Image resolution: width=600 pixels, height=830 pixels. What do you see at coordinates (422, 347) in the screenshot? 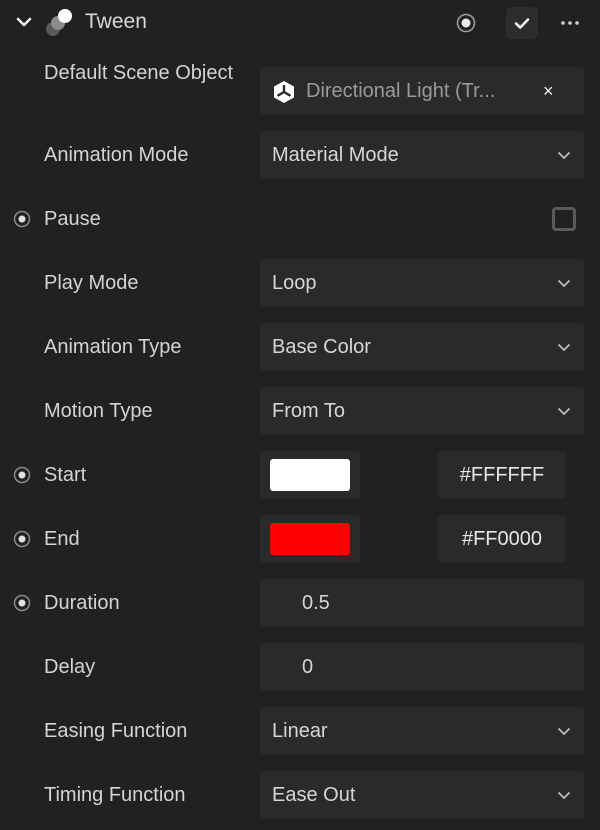
I see `animation-type-select: Base Color` at bounding box center [422, 347].